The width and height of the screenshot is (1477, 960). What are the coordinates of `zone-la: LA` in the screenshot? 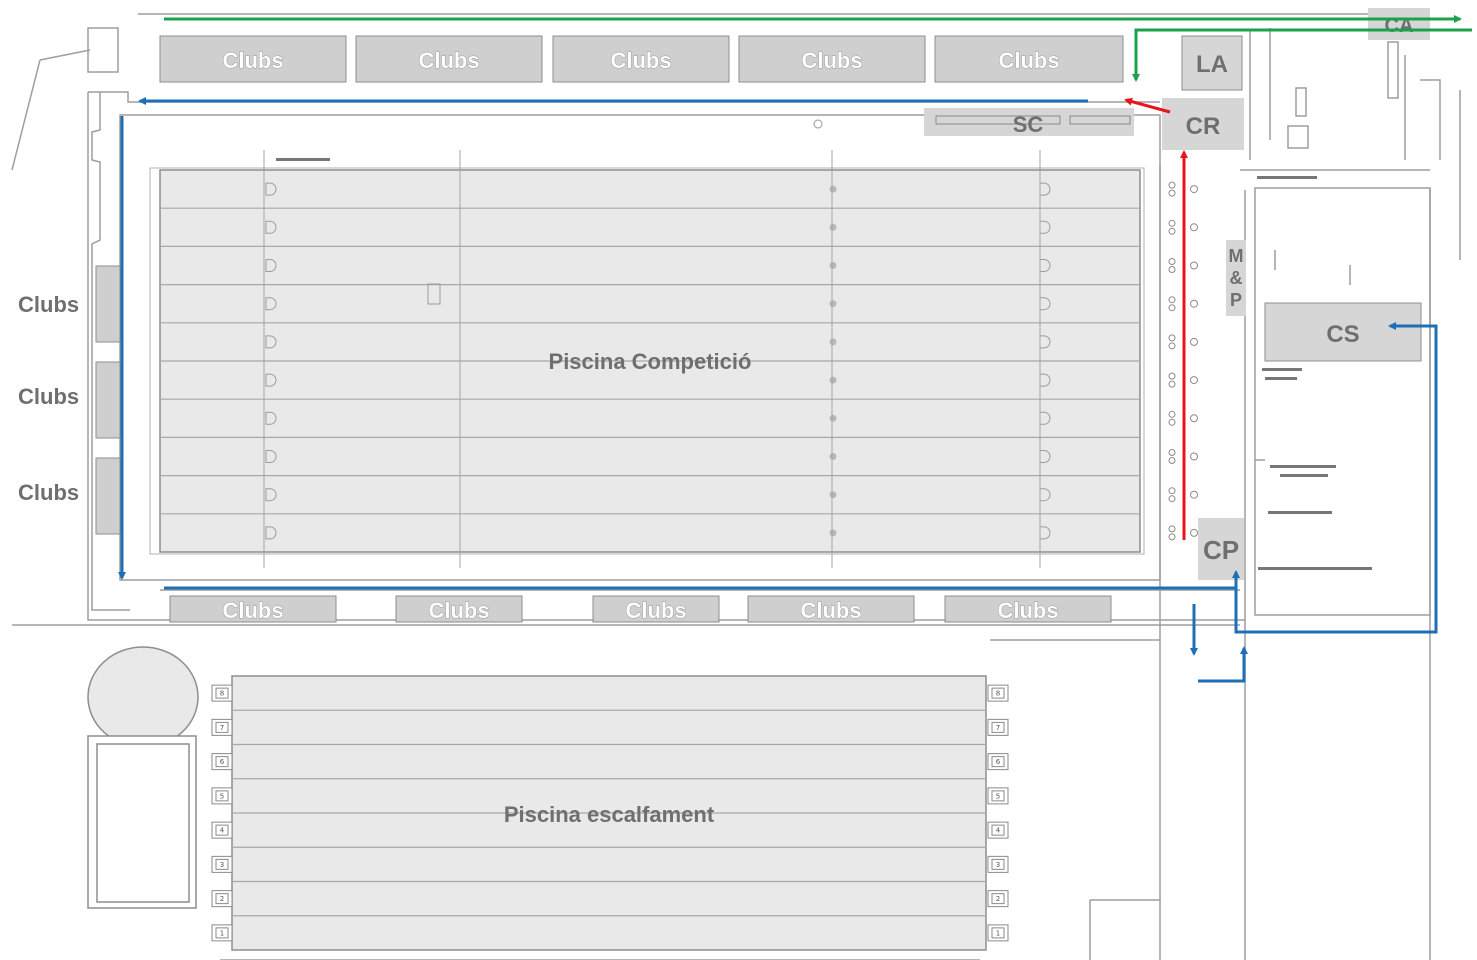 It's located at (1212, 63).